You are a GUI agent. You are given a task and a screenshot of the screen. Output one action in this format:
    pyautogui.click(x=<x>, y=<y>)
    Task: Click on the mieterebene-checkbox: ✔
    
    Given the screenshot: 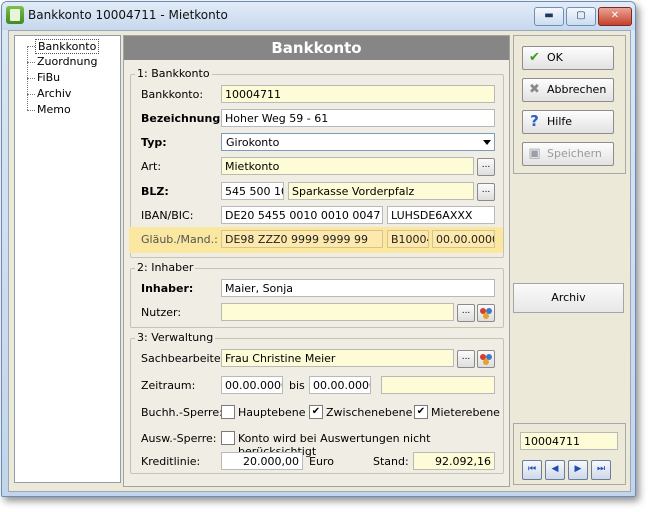 What is the action you would take?
    pyautogui.click(x=421, y=412)
    